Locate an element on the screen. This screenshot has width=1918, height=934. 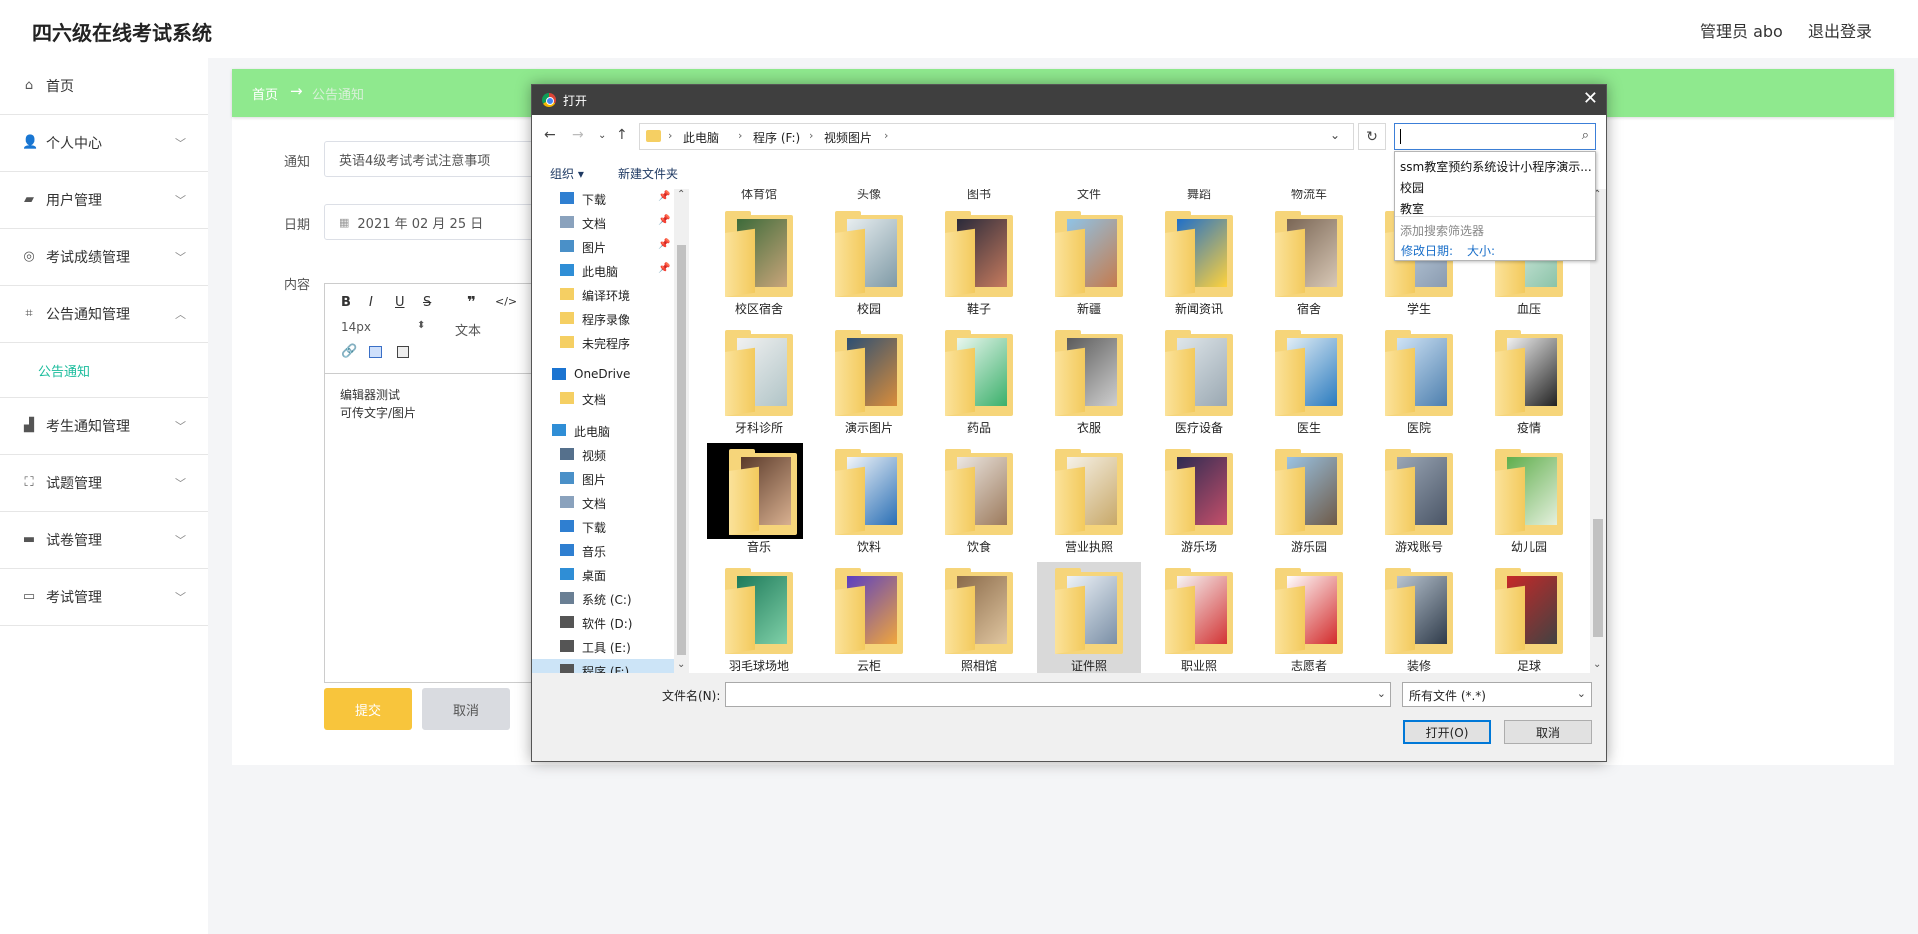
folder-tile: 新闻资讯 is located at coordinates (1199, 264).